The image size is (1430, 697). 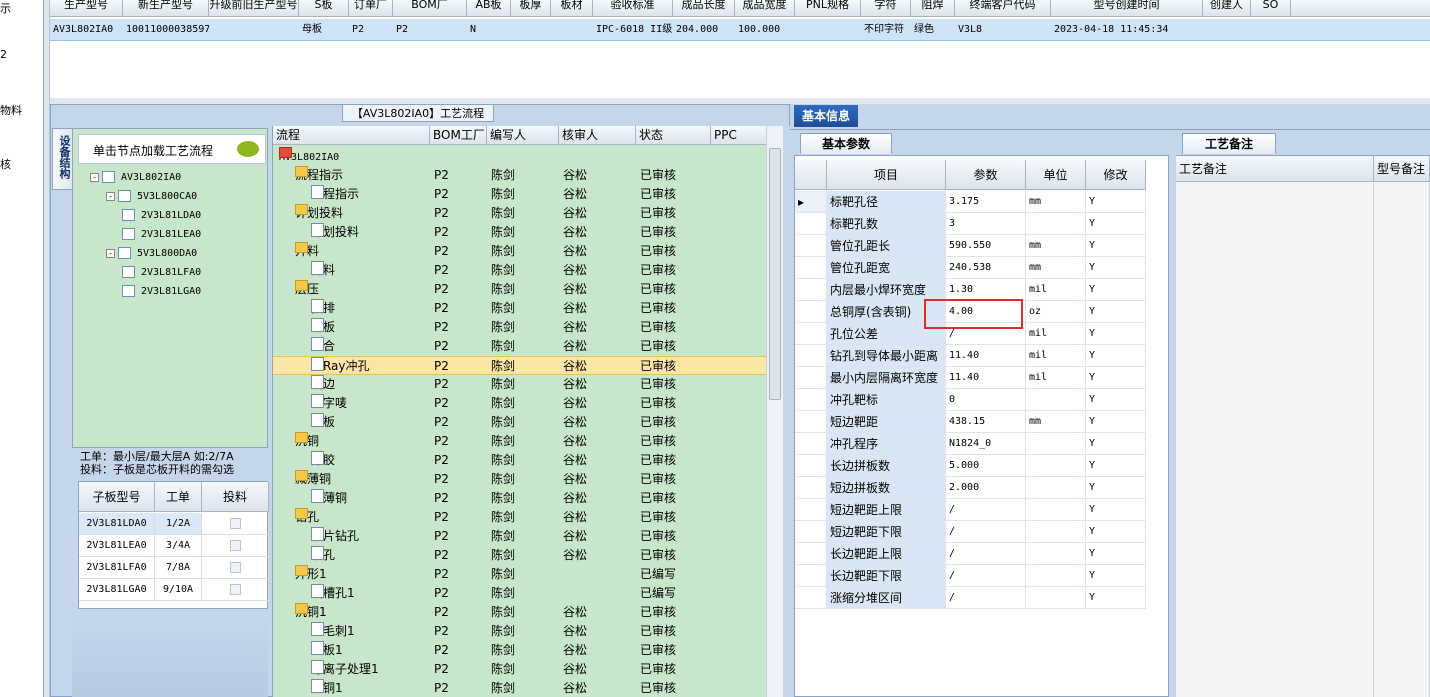 I want to click on grid-cell: 0, so click(x=986, y=400).